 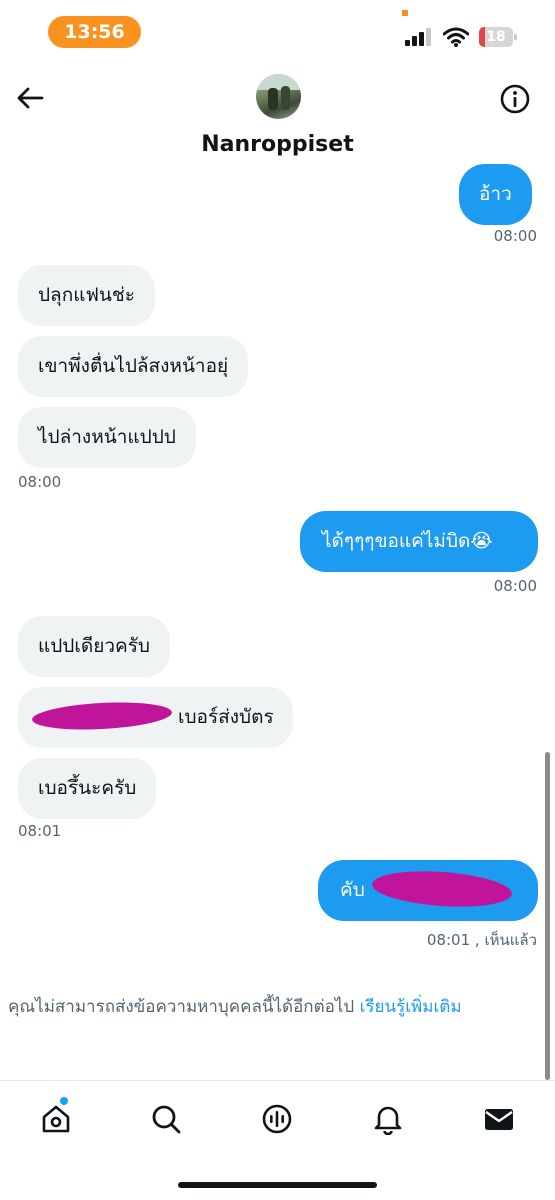 I want to click on nav-search, so click(x=166, y=1119).